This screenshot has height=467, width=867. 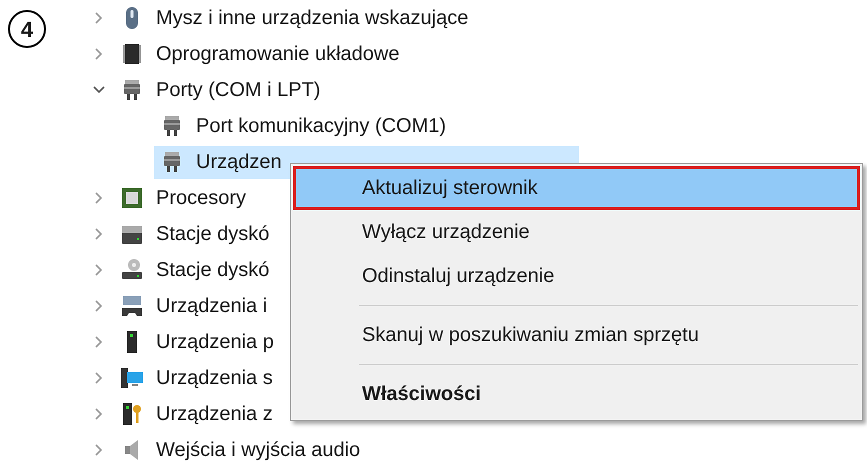 What do you see at coordinates (27, 29) in the screenshot?
I see `step-number-badge: 4` at bounding box center [27, 29].